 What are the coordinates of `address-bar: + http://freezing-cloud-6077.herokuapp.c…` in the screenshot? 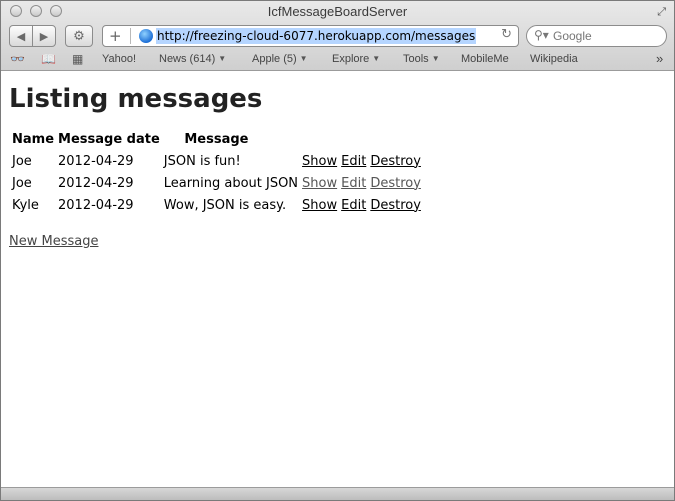 It's located at (310, 36).